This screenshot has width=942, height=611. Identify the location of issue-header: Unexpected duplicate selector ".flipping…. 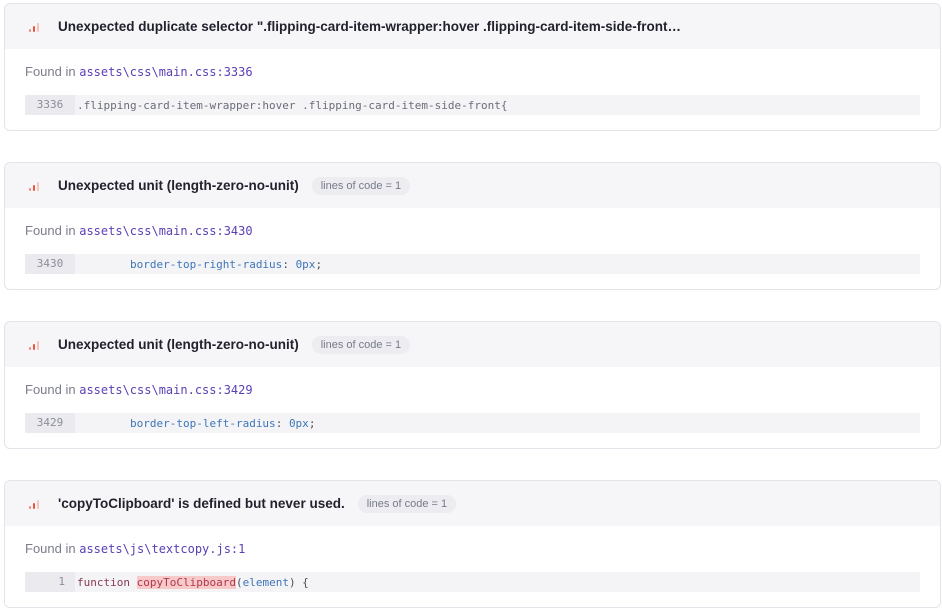
(472, 26).